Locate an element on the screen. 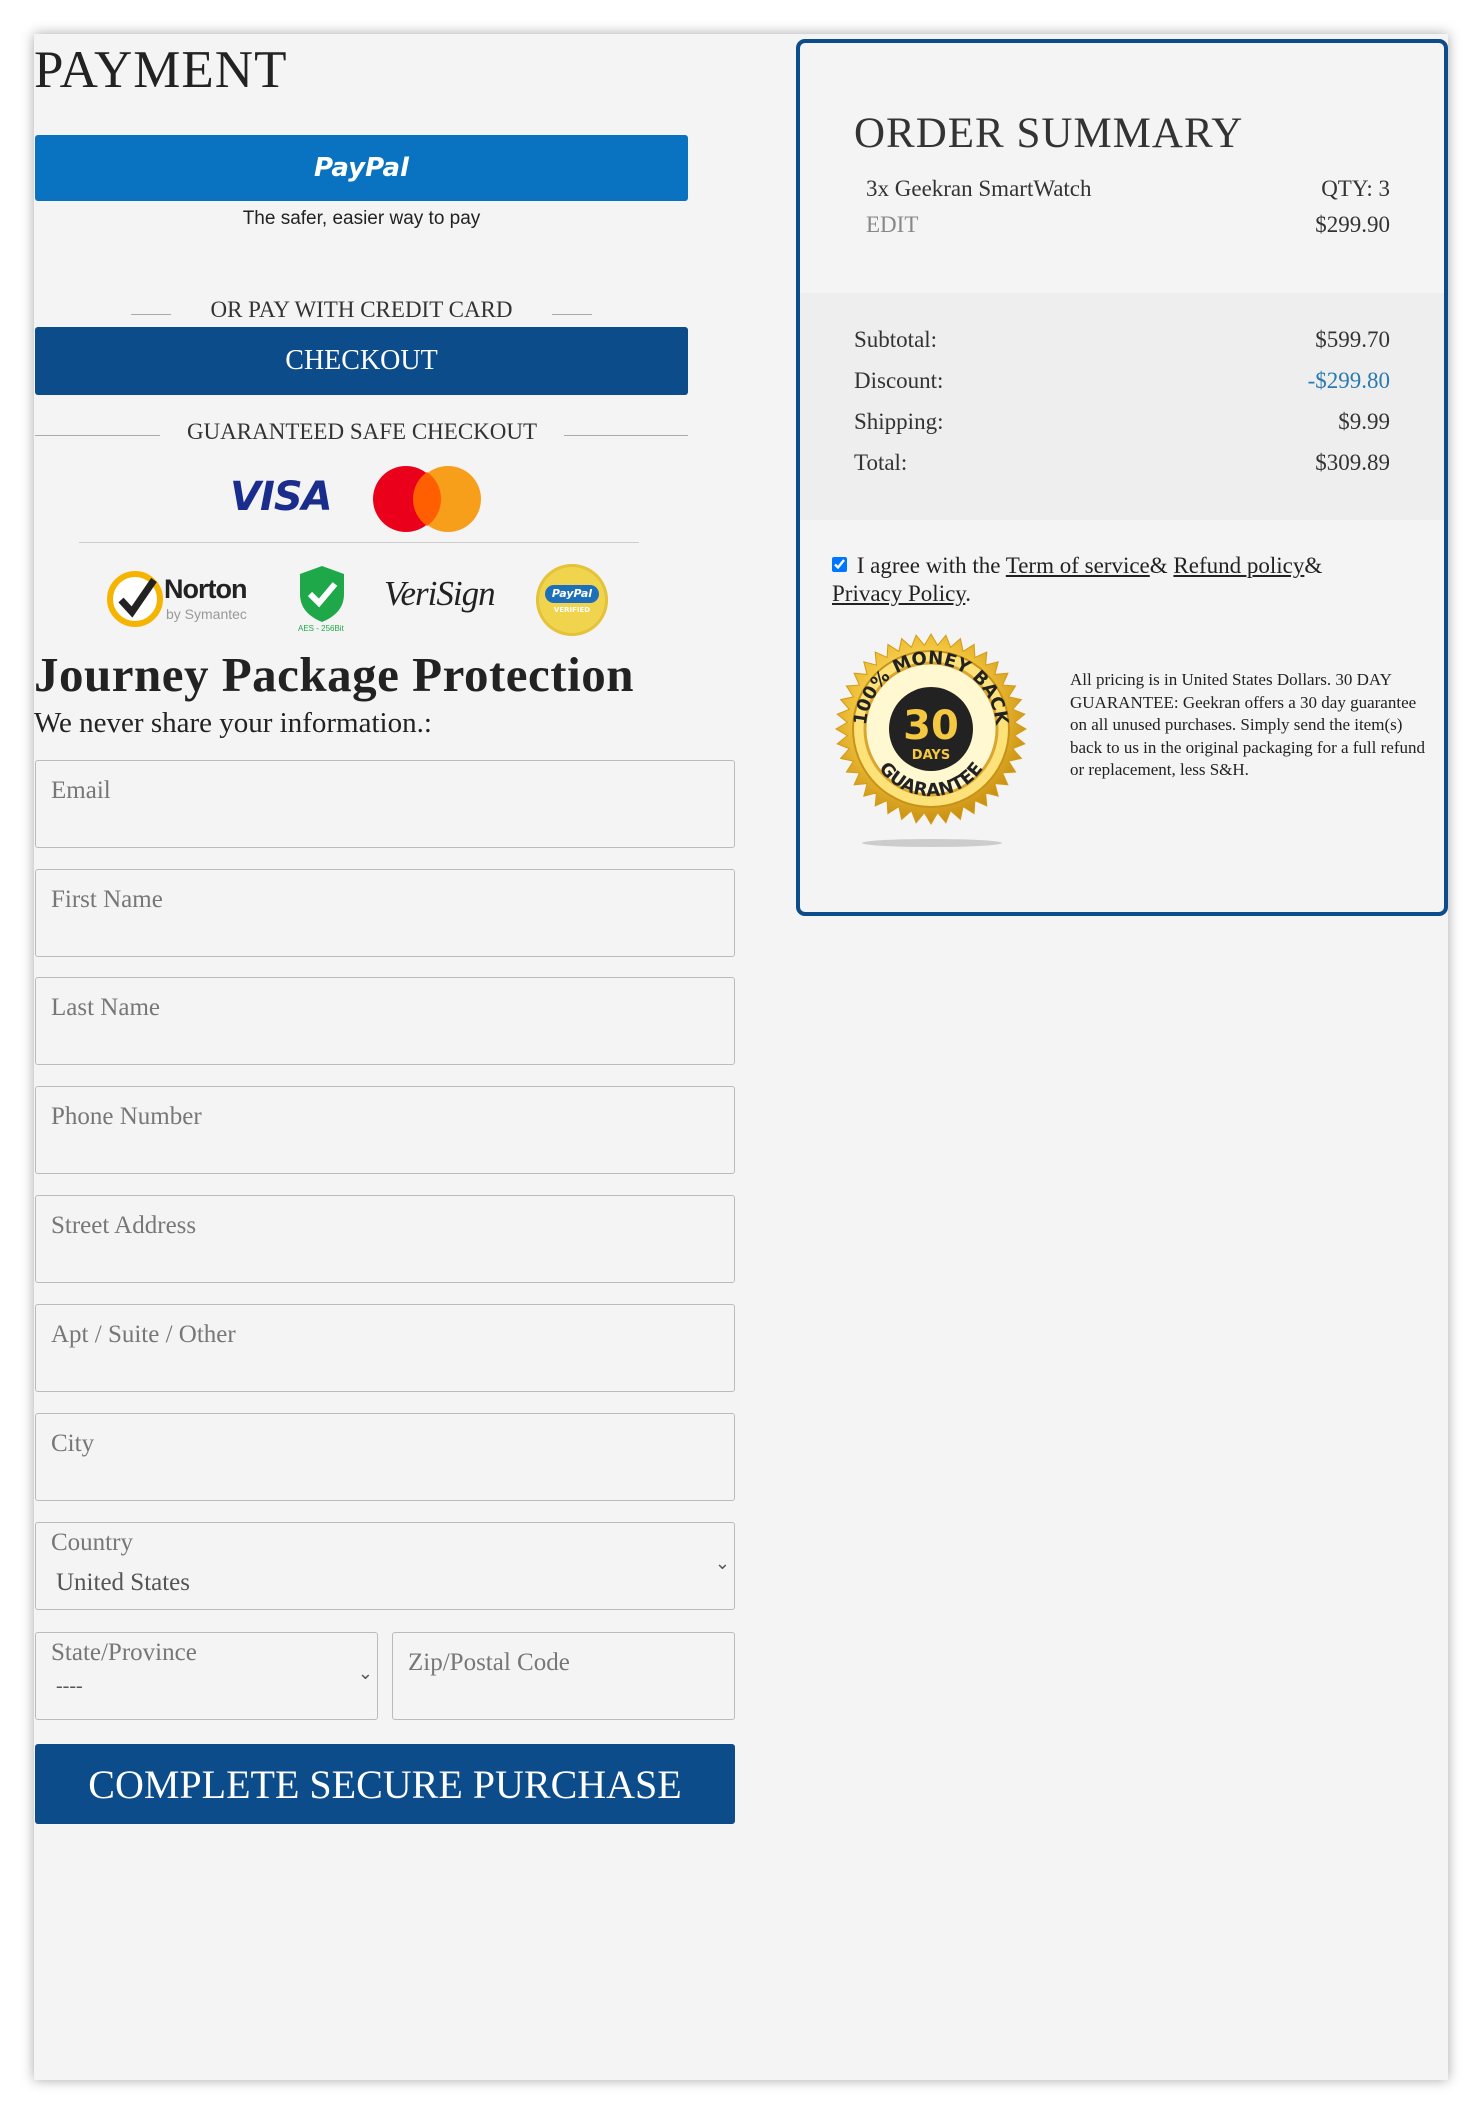  apt-suite-input is located at coordinates (385, 1335).